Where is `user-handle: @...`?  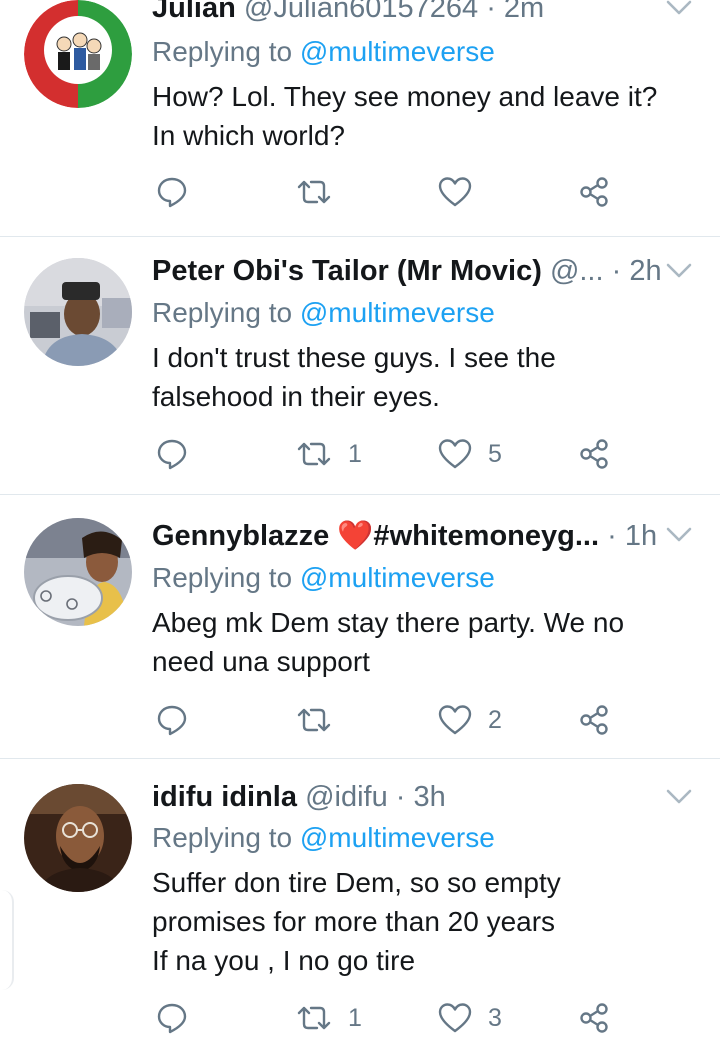
user-handle: @... is located at coordinates (577, 271).